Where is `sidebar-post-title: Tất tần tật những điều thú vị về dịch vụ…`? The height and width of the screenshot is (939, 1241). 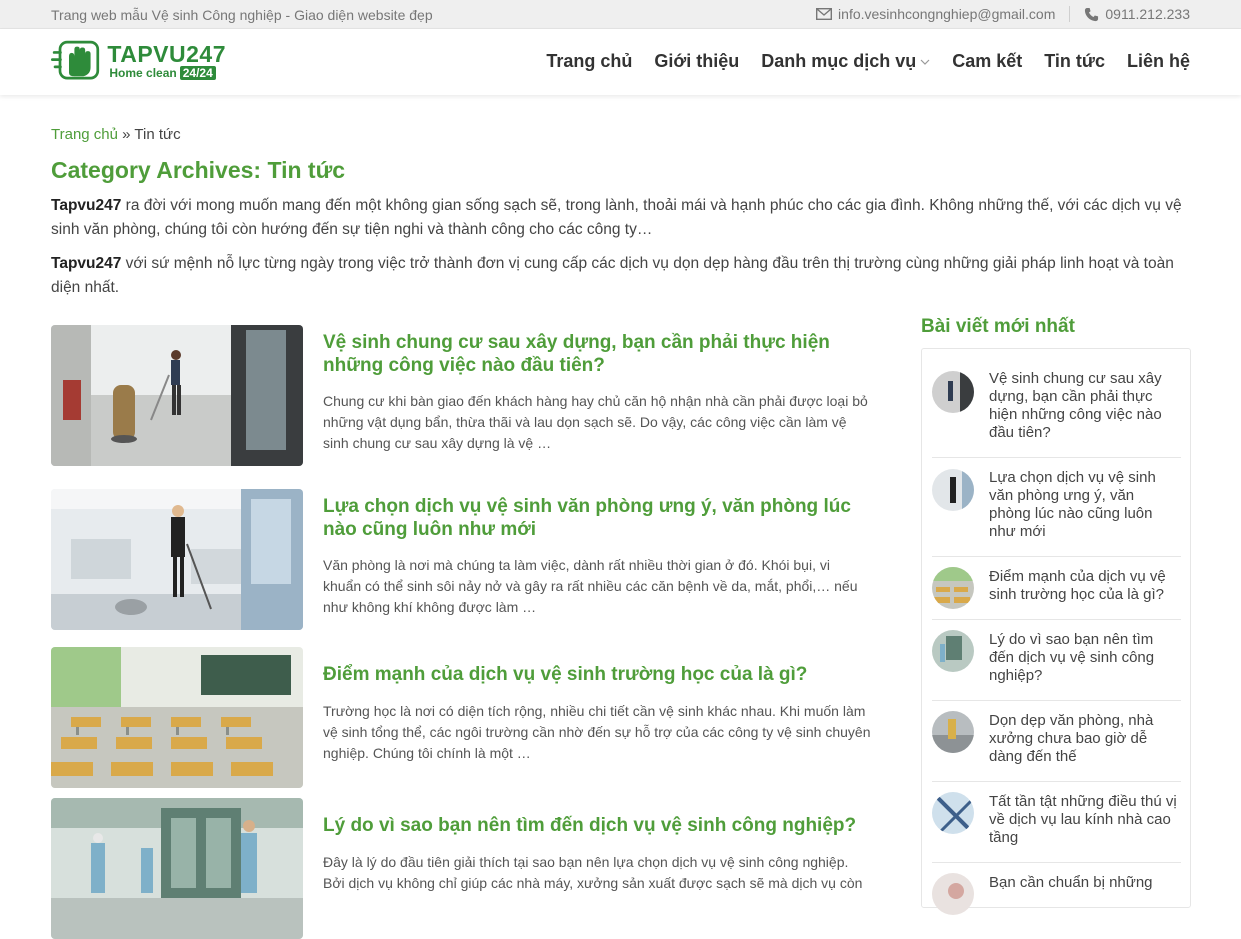
sidebar-post-title: Tất tần tật những điều thú vị về dịch vụ… is located at coordinates (1083, 819).